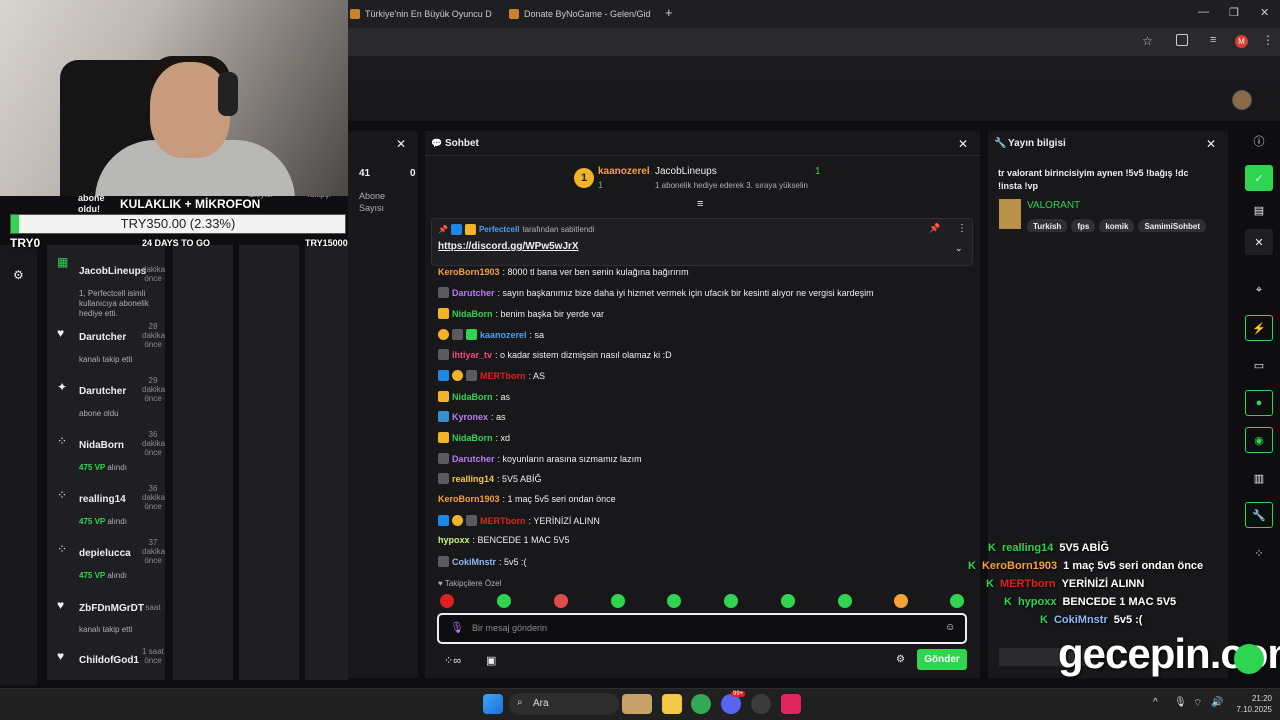 This screenshot has height=720, width=1280. What do you see at coordinates (1259, 328) in the screenshot?
I see `bolt-icon: ⚡` at bounding box center [1259, 328].